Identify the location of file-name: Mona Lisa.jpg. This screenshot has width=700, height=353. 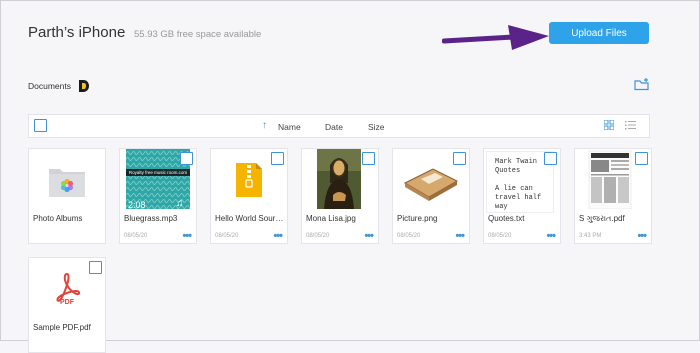
(331, 218).